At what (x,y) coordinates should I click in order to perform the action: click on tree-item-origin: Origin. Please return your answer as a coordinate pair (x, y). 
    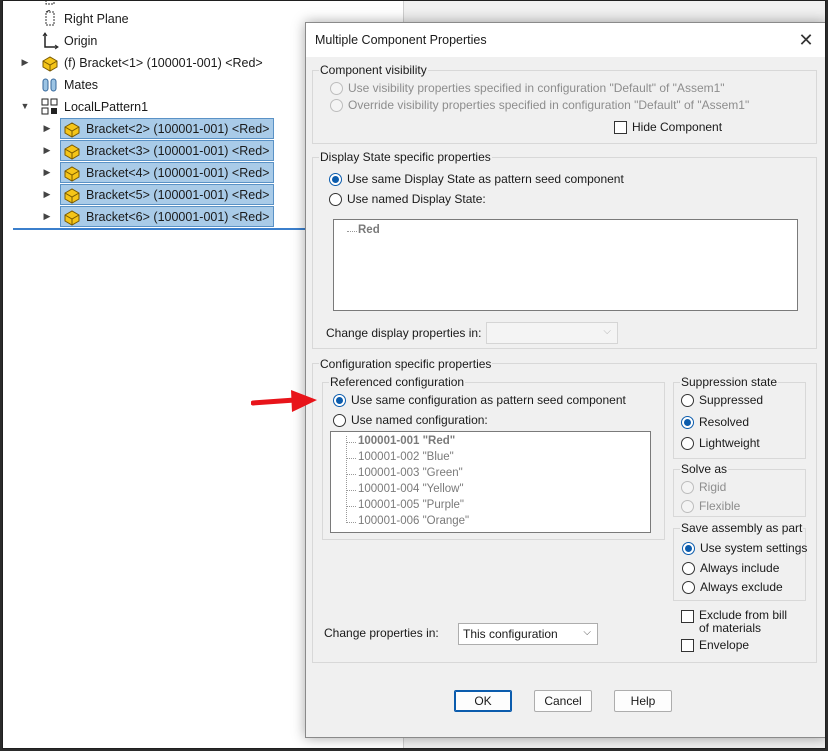
    Looking at the image, I should click on (69, 41).